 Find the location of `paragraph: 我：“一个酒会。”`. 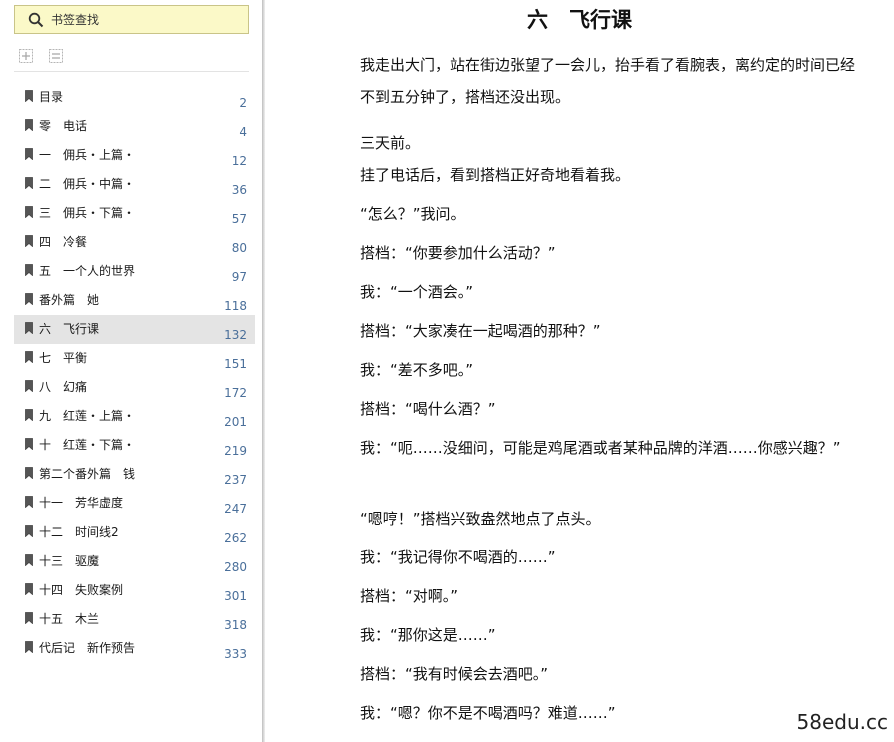

paragraph: 我：“一个酒会。” is located at coordinates (417, 292).